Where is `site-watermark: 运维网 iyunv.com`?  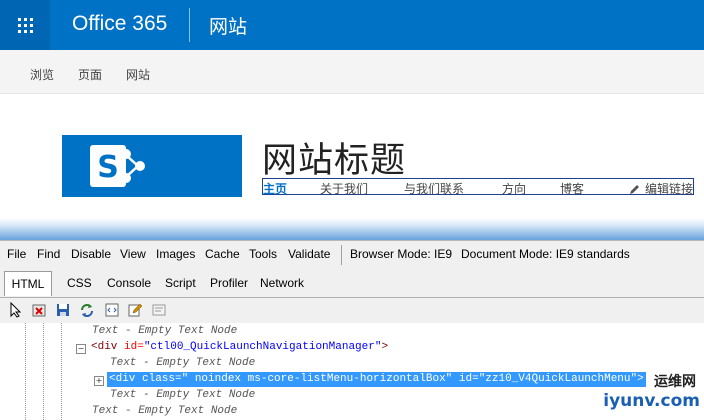 site-watermark: 运维网 iyunv.com is located at coordinates (650, 394).